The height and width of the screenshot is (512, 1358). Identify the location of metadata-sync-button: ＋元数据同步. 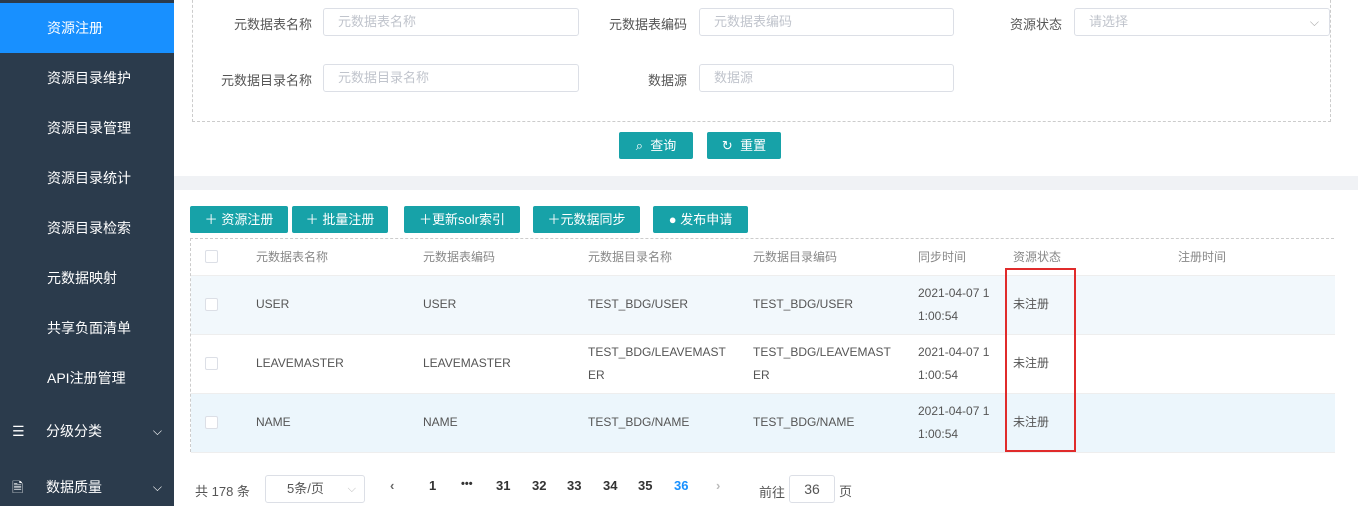
(586, 219).